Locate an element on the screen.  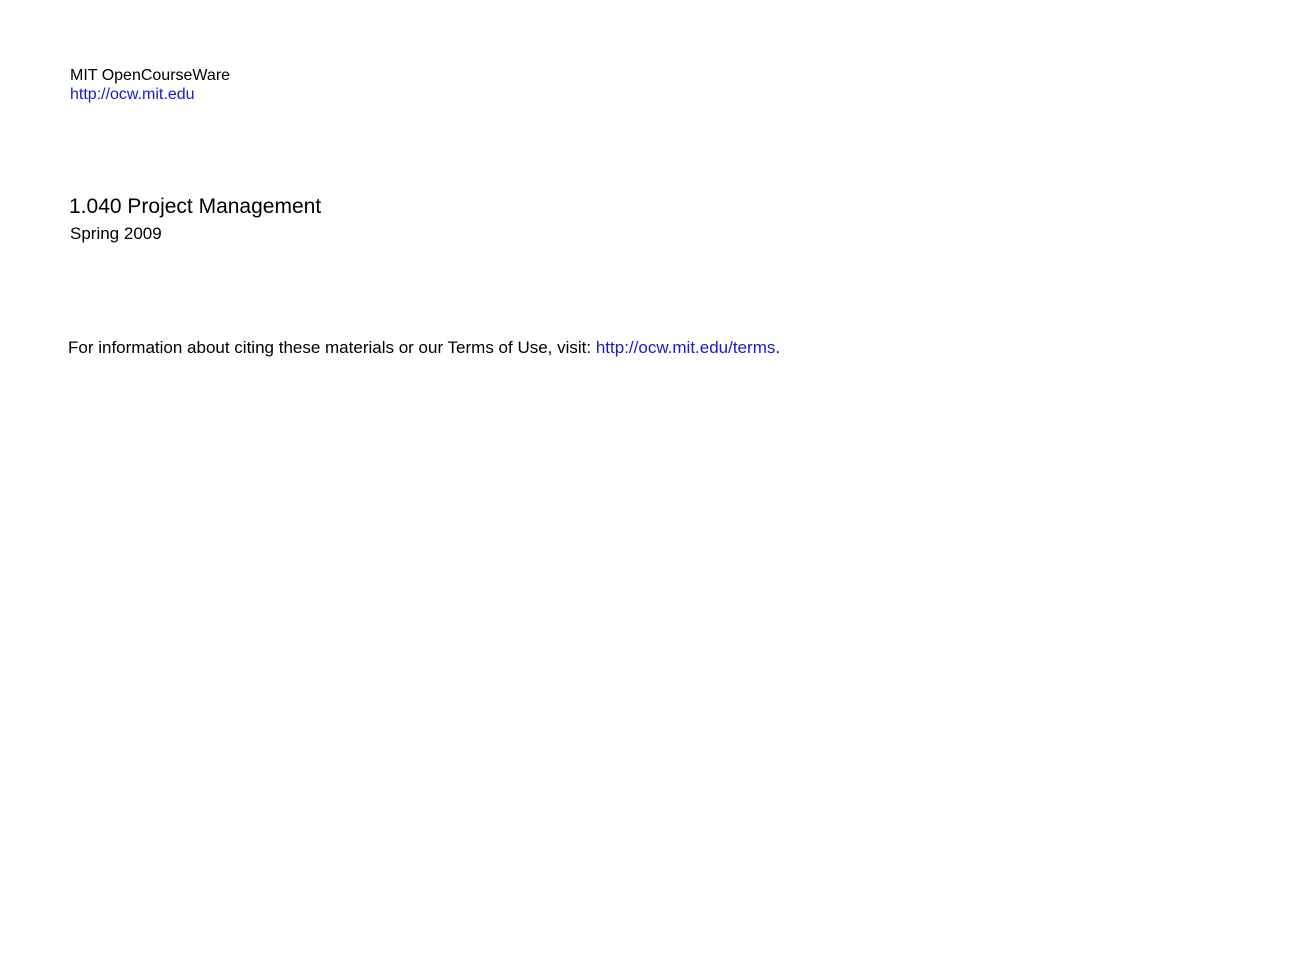
course-info: 1.040 Project Management Spring 2009 is located at coordinates (195, 219).